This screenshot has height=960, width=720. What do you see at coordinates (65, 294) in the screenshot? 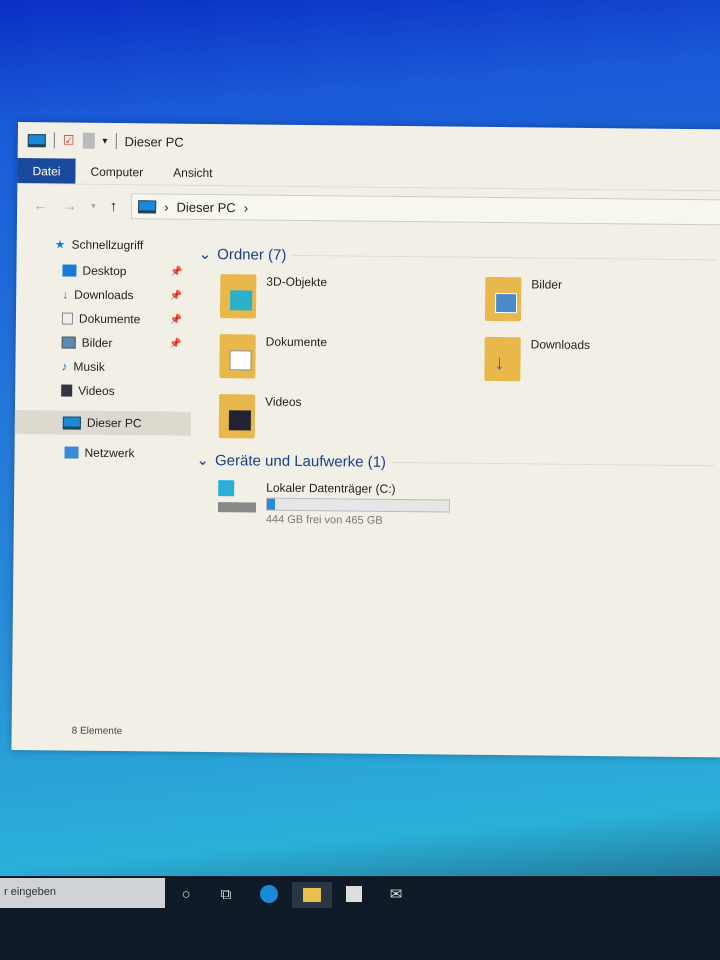
I see `download-icon: ↓` at bounding box center [65, 294].